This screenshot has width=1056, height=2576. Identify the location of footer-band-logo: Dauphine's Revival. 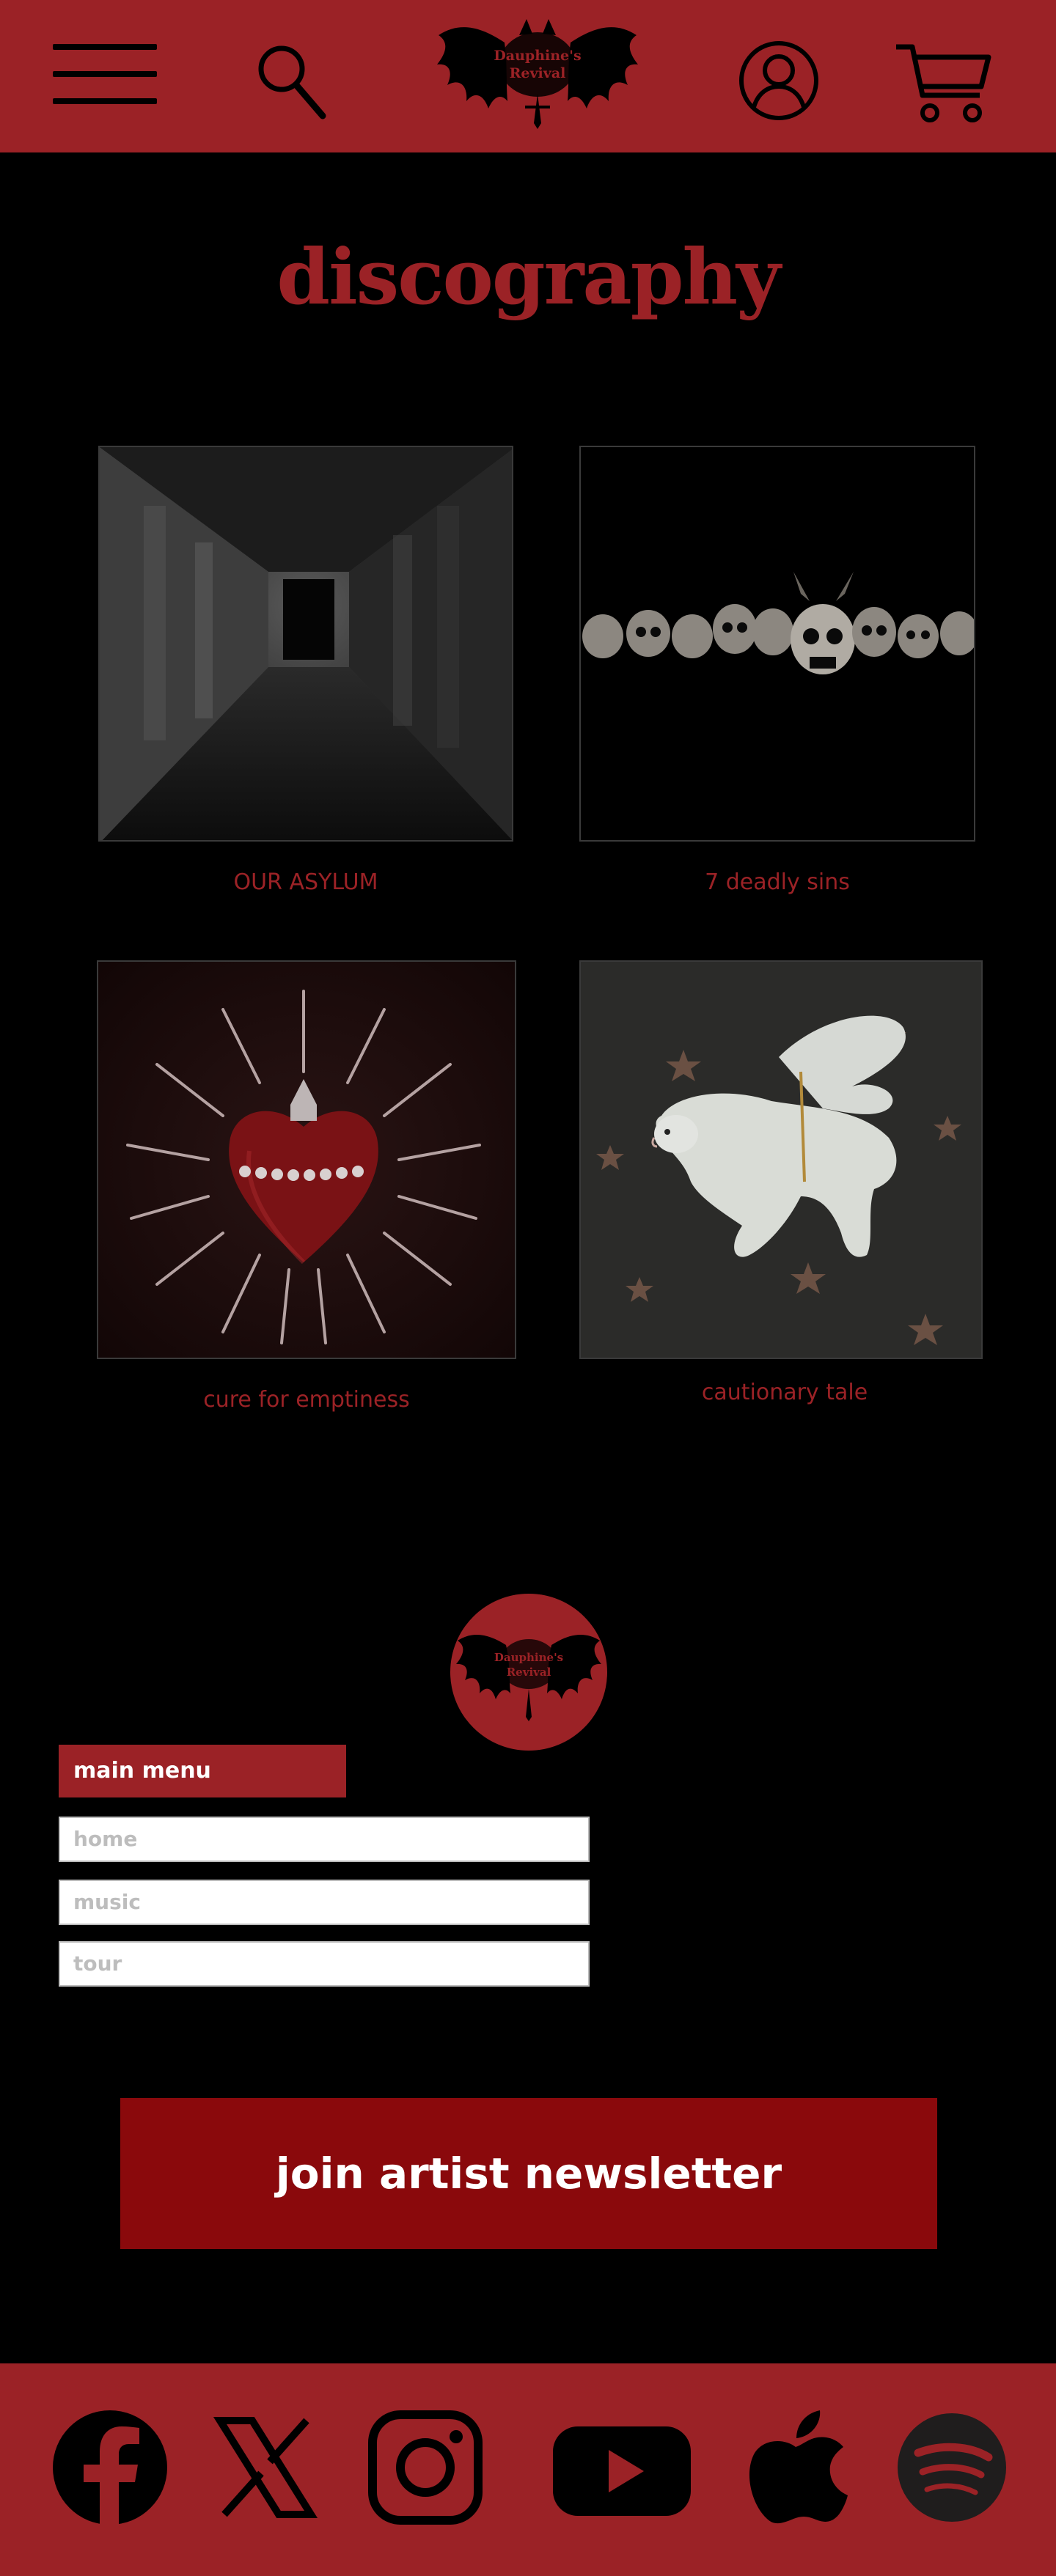
(528, 1672).